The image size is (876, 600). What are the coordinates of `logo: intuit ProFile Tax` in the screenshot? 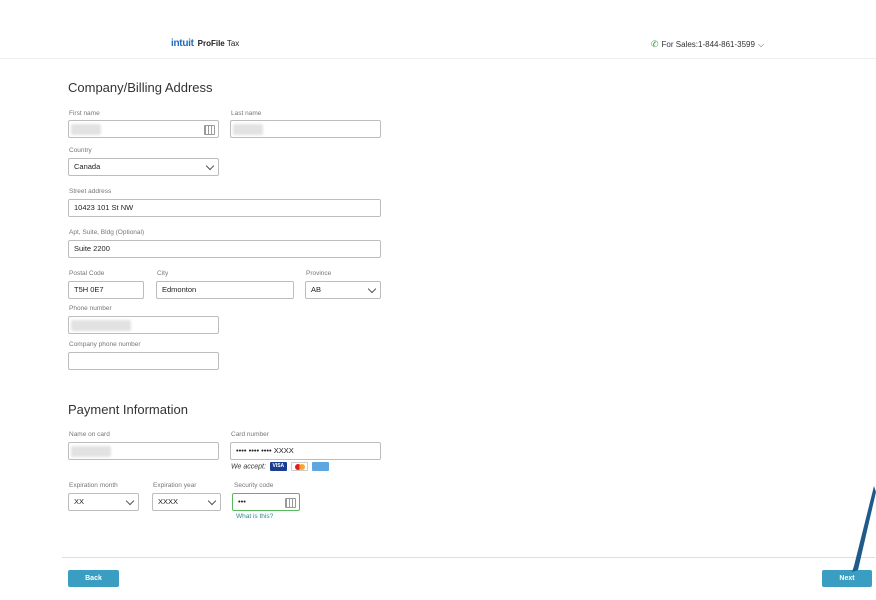 It's located at (205, 43).